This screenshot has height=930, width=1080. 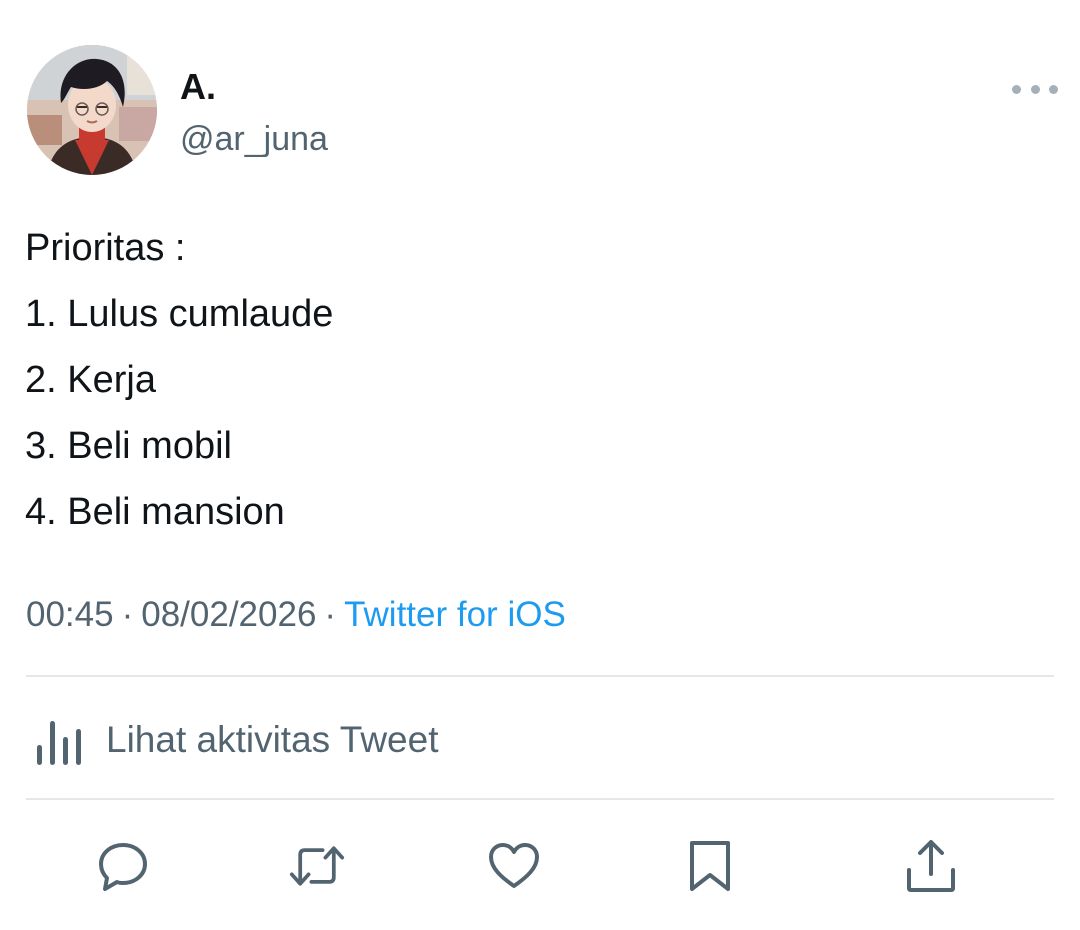 I want to click on tweet-meta: 00:45 · 08/02/2026 · Twitter for iOS, so click(x=296, y=615).